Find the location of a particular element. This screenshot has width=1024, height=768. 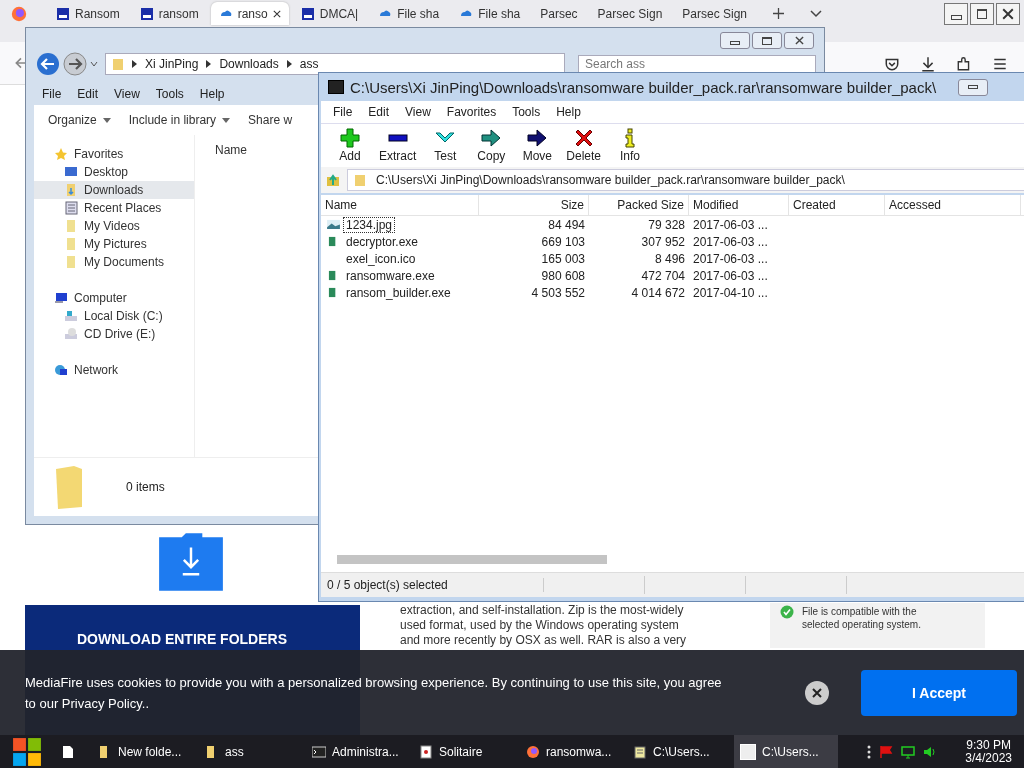

nav-item: My Pictures is located at coordinates (114, 244).